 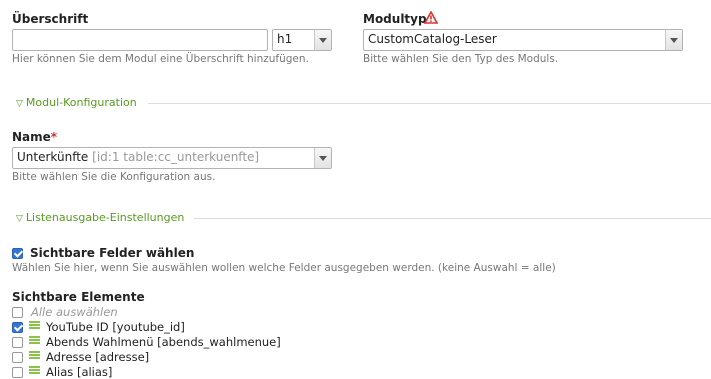 I want to click on headline-level-value: h1, so click(x=285, y=39).